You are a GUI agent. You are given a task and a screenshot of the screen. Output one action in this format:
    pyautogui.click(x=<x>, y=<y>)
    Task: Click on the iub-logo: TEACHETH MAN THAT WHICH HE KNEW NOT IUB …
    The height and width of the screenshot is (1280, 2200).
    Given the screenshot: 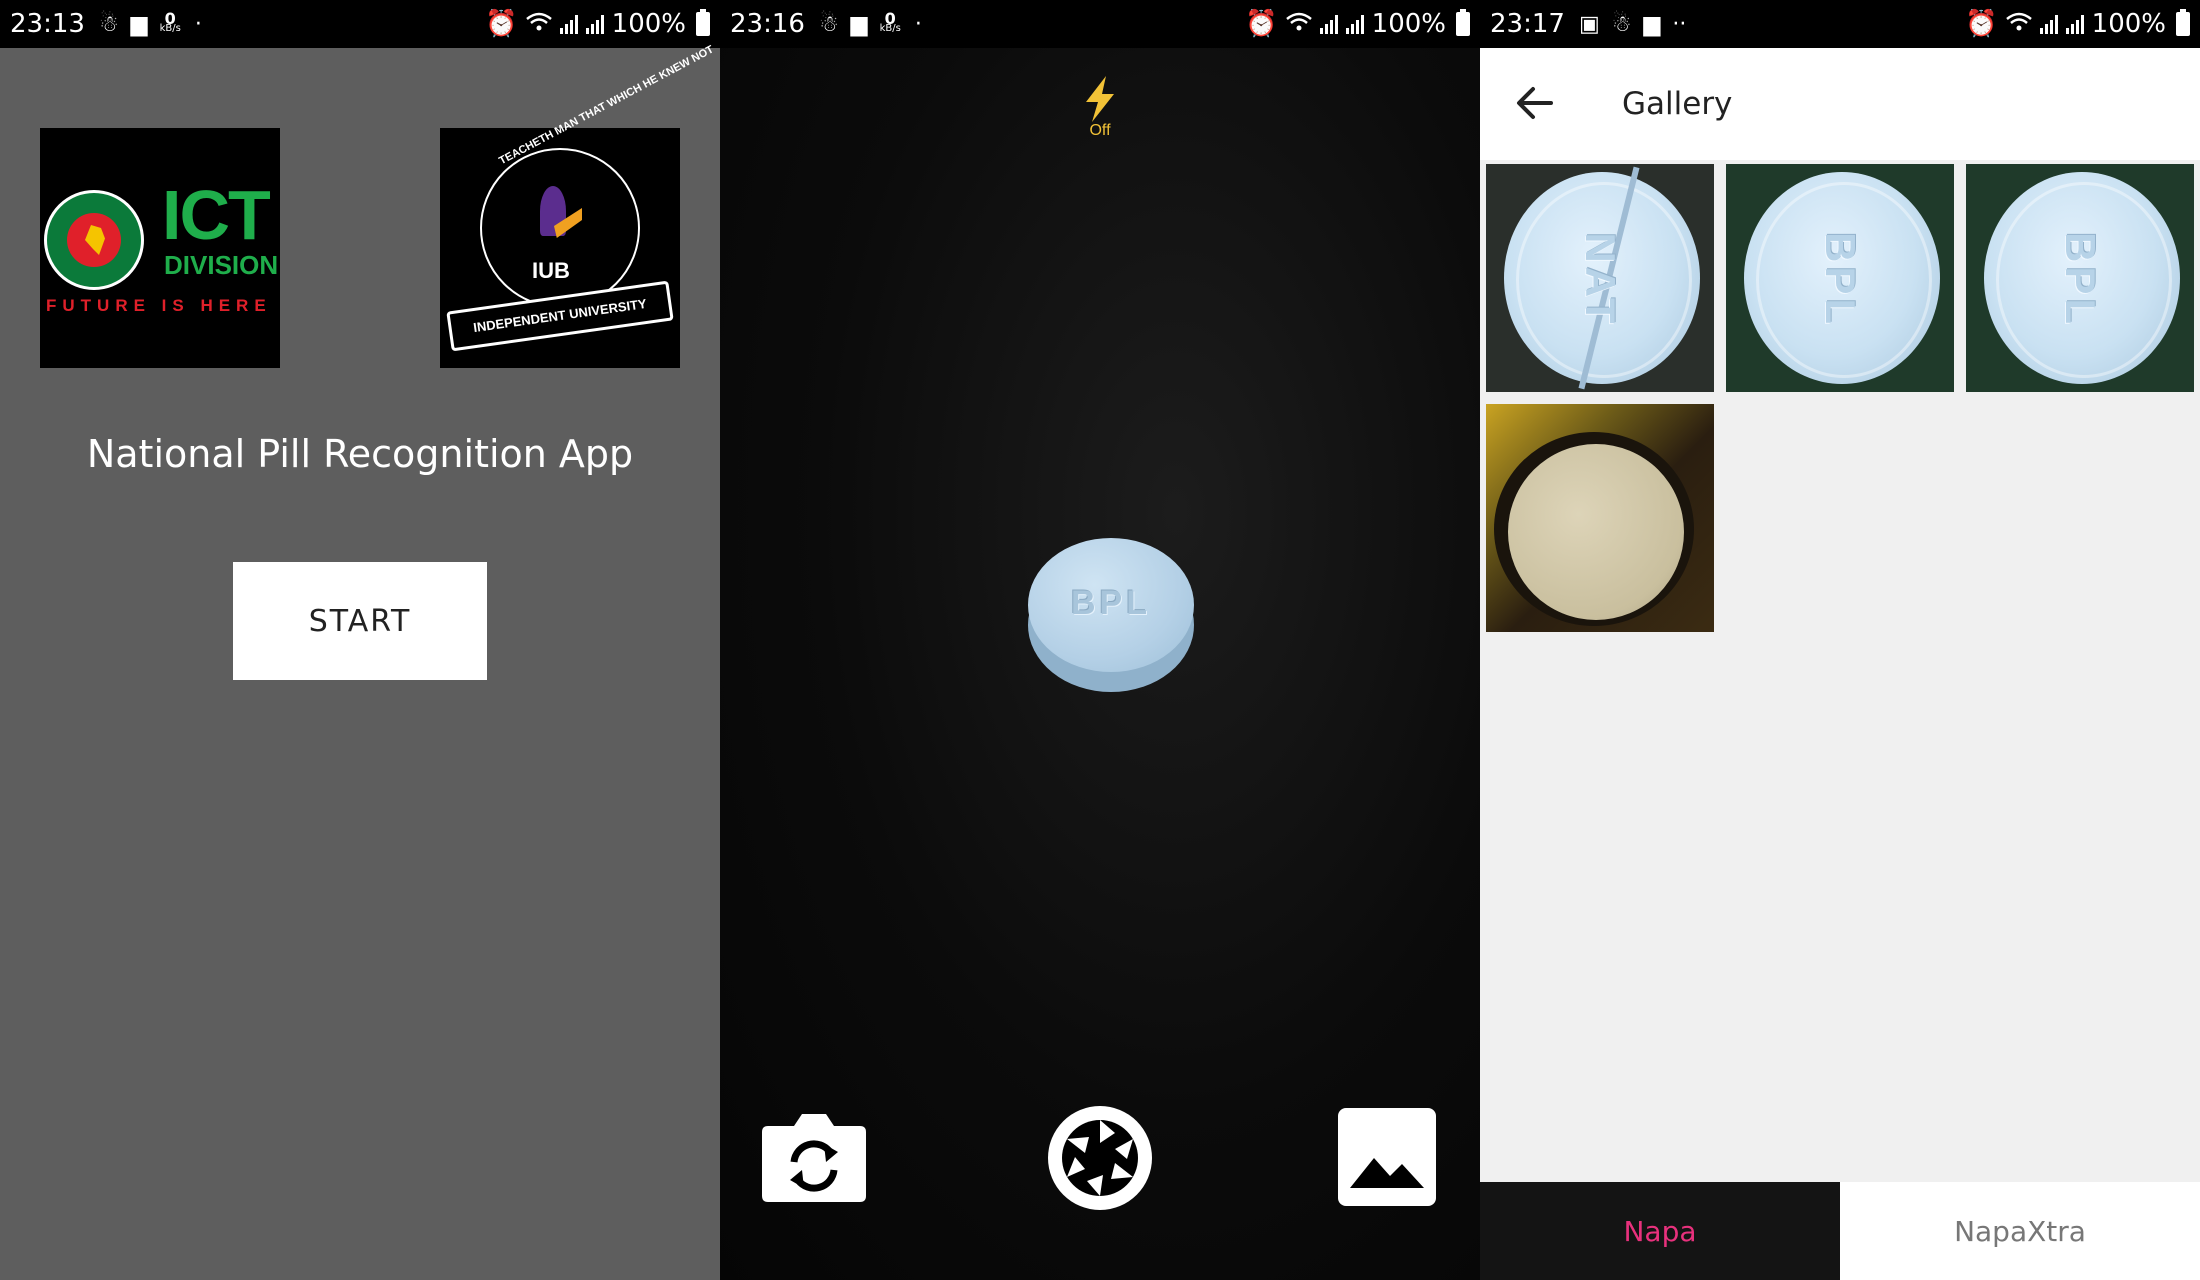 What is the action you would take?
    pyautogui.click(x=578, y=205)
    